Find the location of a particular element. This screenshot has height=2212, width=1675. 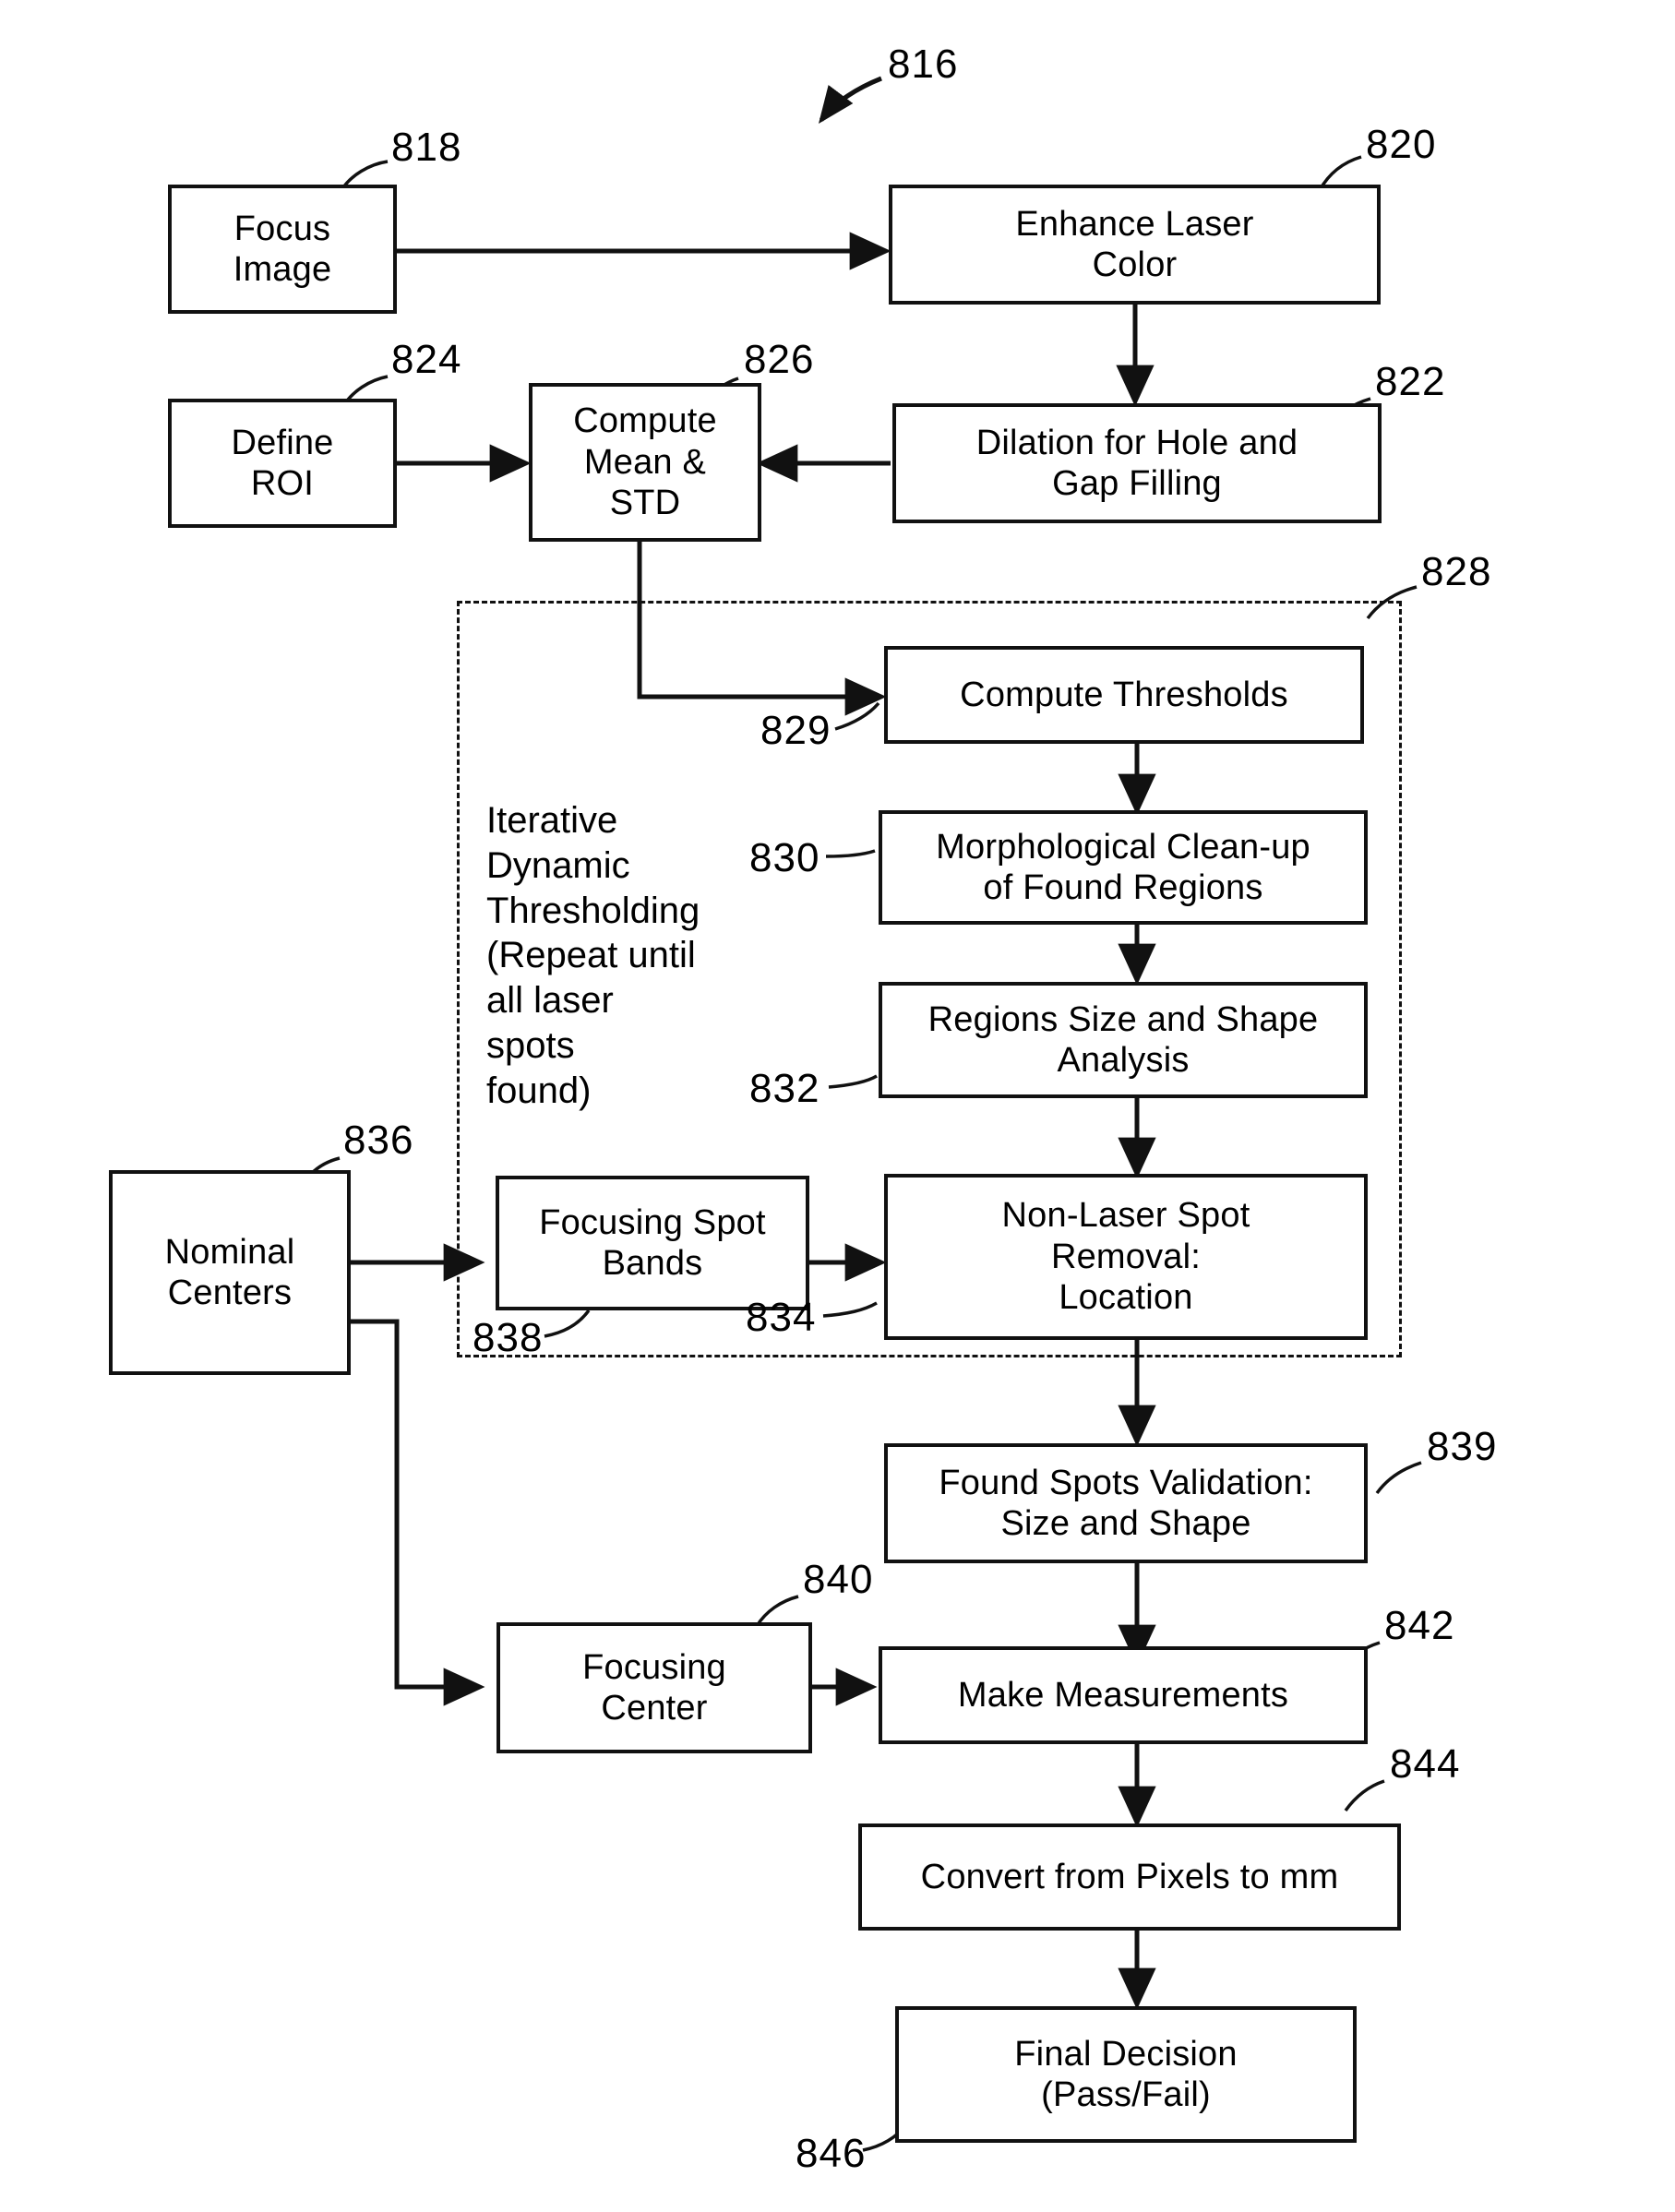

node-label: Non-Laser Spot Removal: Location is located at coordinates (1125, 1257).